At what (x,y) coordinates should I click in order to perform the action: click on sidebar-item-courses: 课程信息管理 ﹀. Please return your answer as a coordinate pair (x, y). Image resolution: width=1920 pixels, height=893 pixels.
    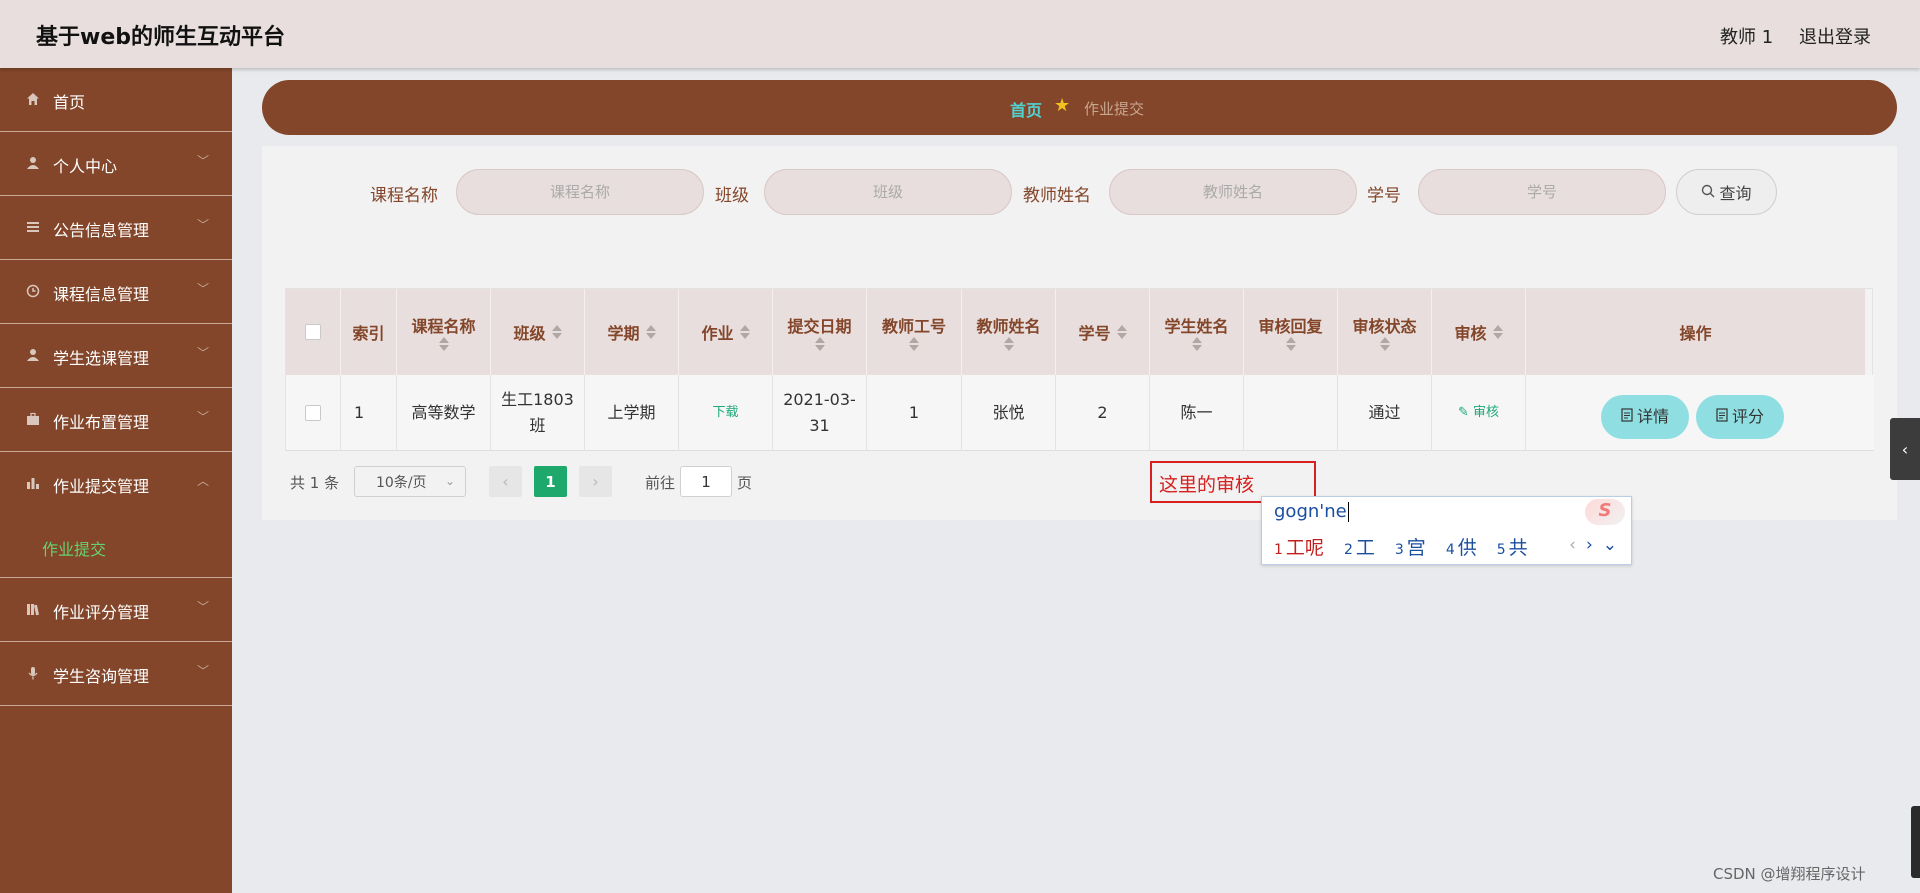
    Looking at the image, I should click on (116, 292).